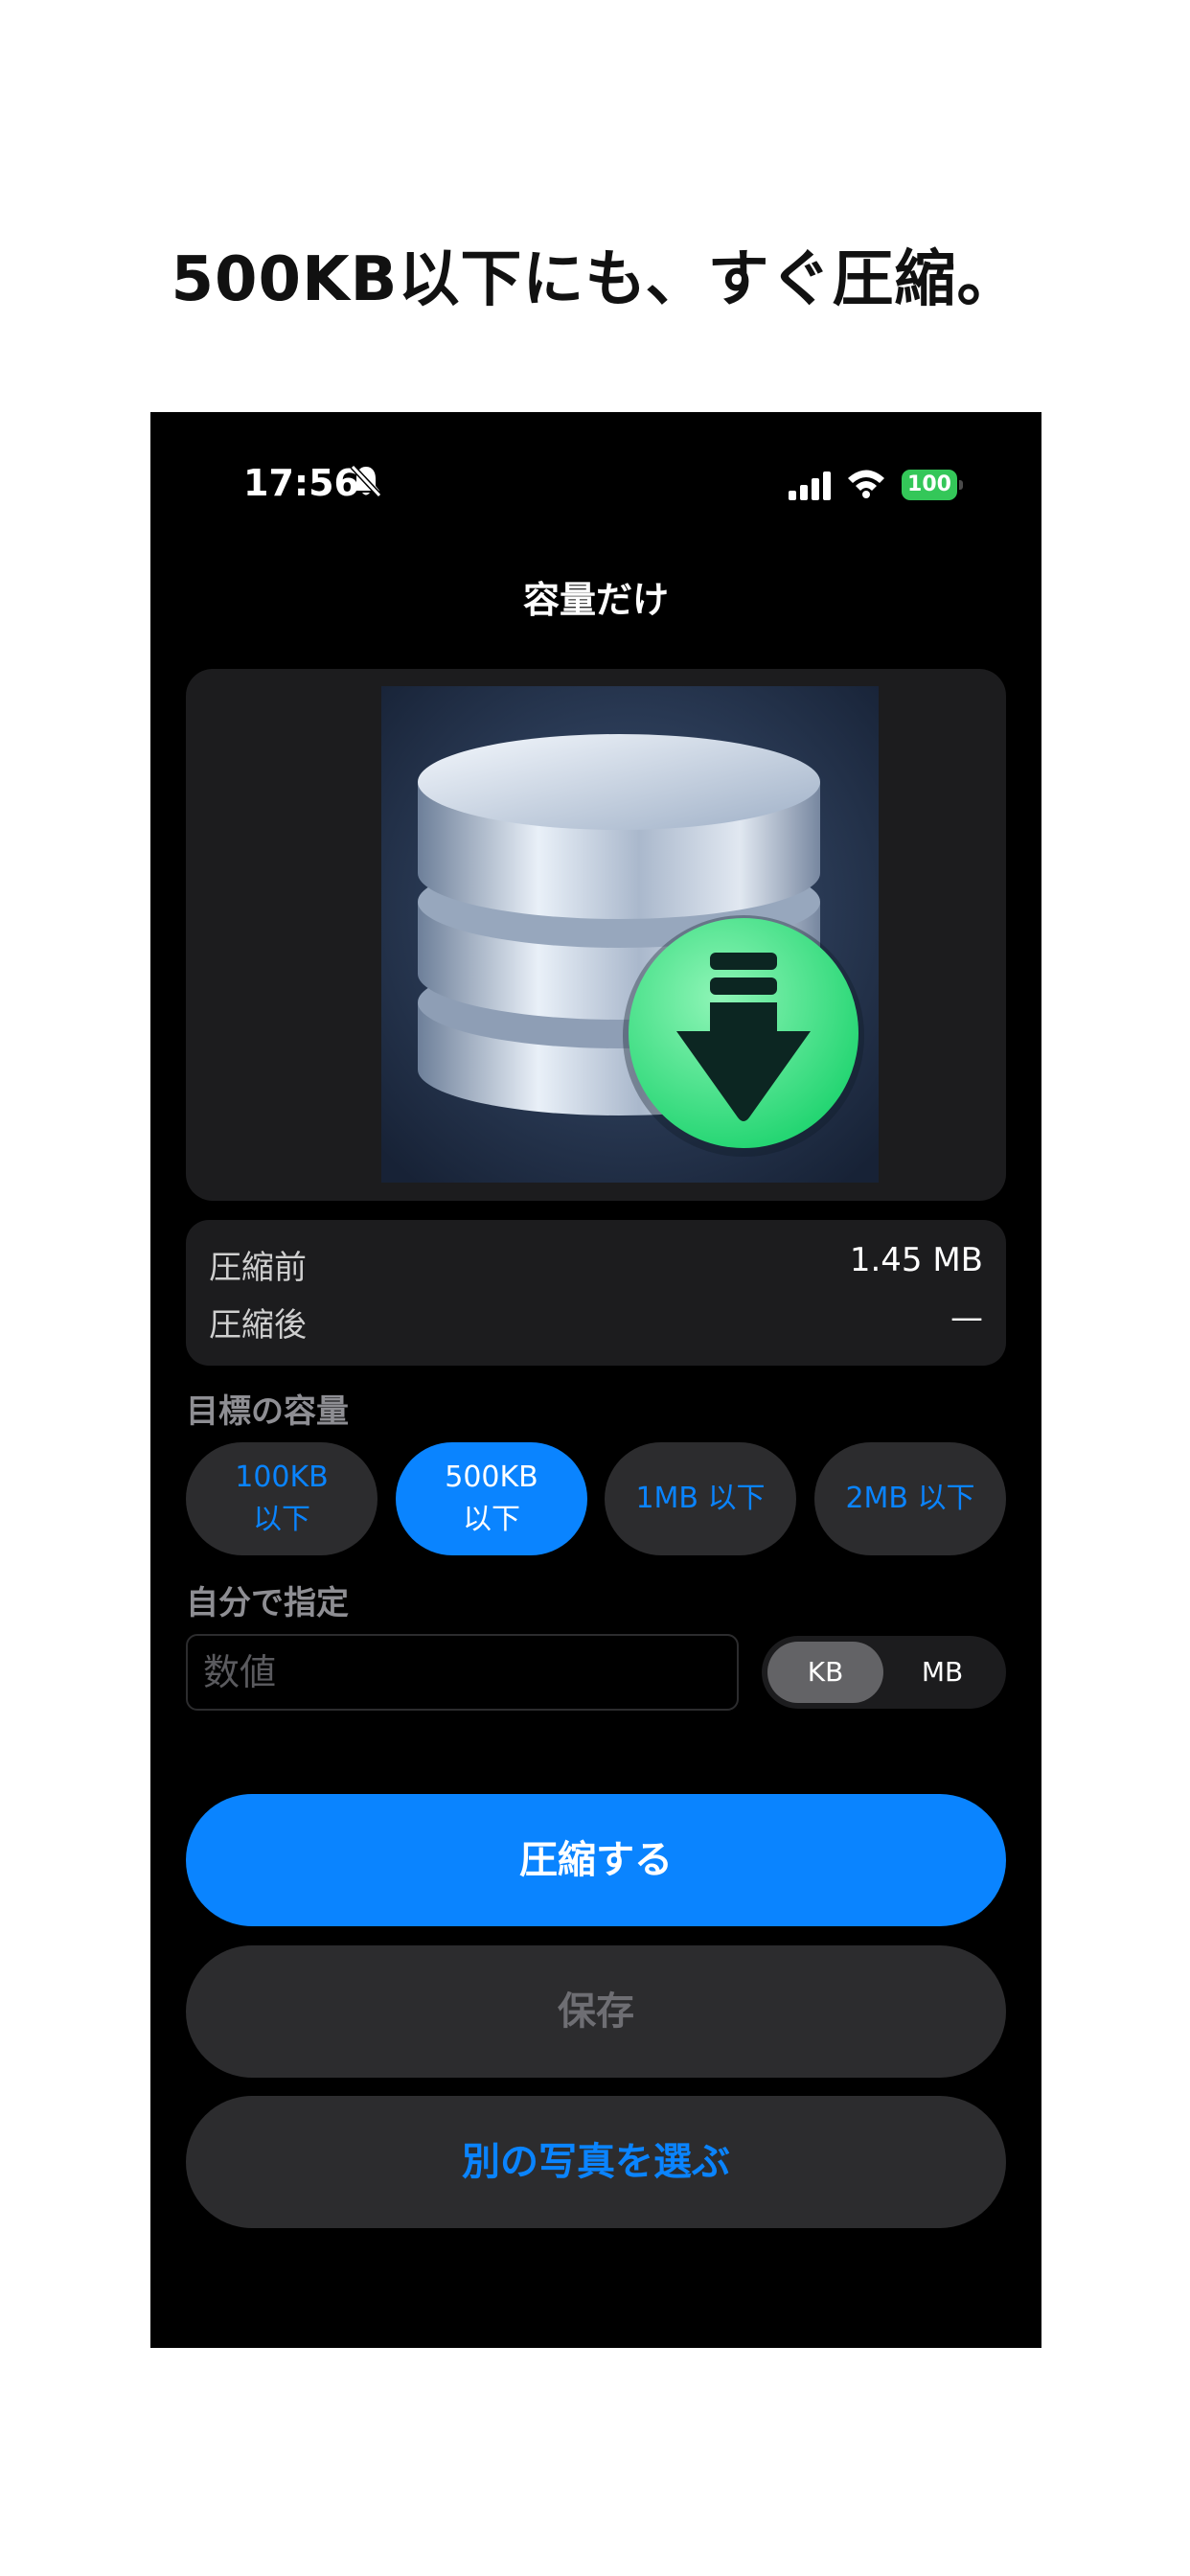  I want to click on save-button: 保存, so click(596, 2012).